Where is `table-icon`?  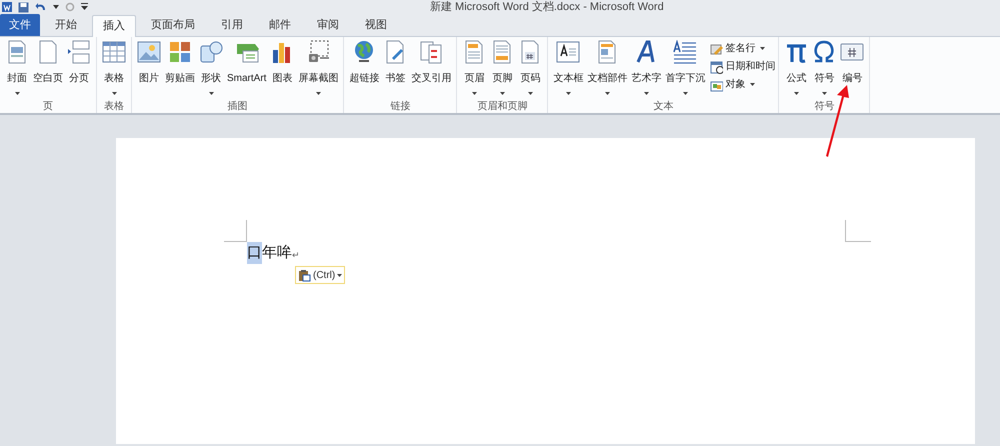 table-icon is located at coordinates (114, 52).